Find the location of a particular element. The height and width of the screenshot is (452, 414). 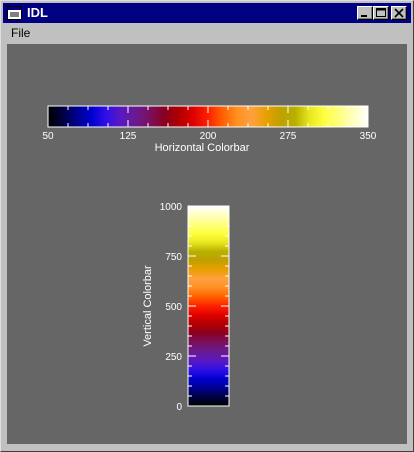

title-bar: IDL is located at coordinates (207, 13).